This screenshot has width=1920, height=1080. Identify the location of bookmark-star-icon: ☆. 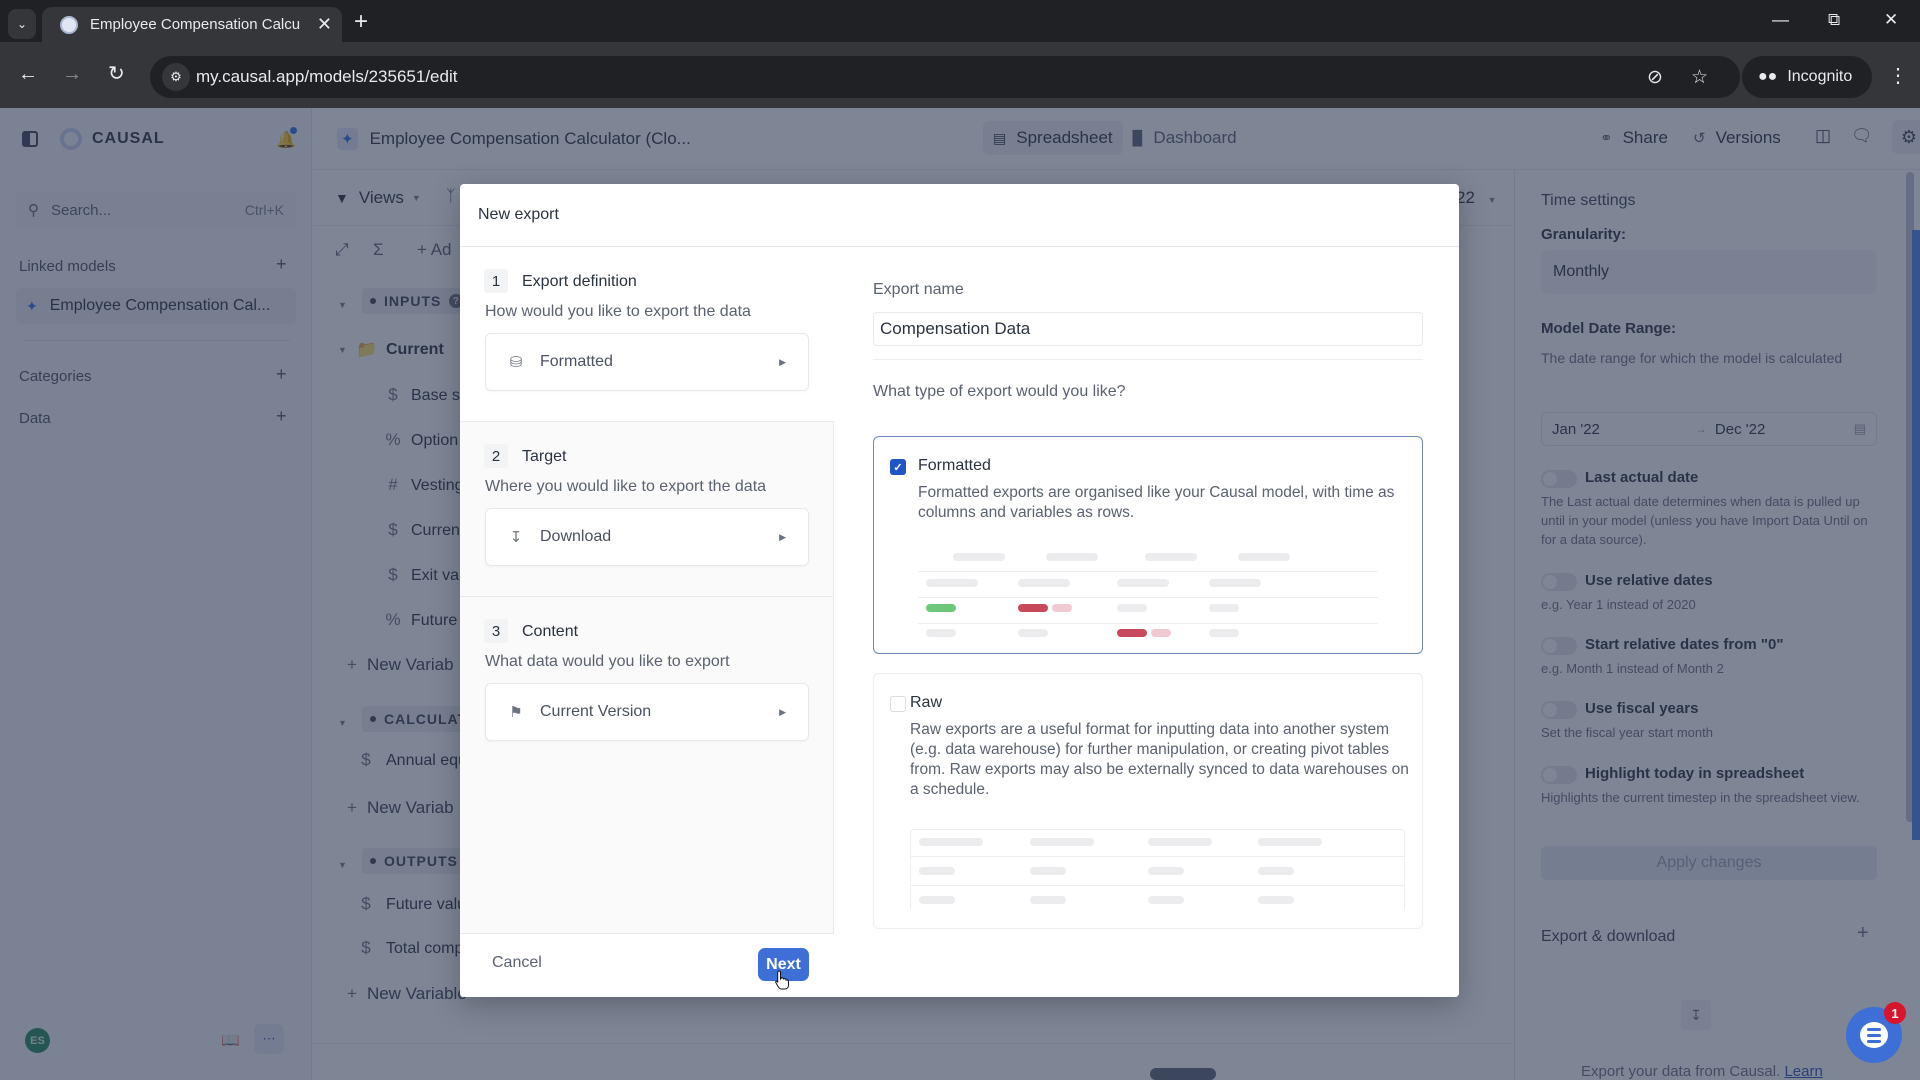
(1699, 77).